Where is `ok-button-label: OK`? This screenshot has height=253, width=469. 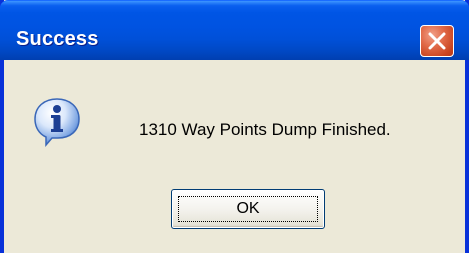 ok-button-label: OK is located at coordinates (248, 208).